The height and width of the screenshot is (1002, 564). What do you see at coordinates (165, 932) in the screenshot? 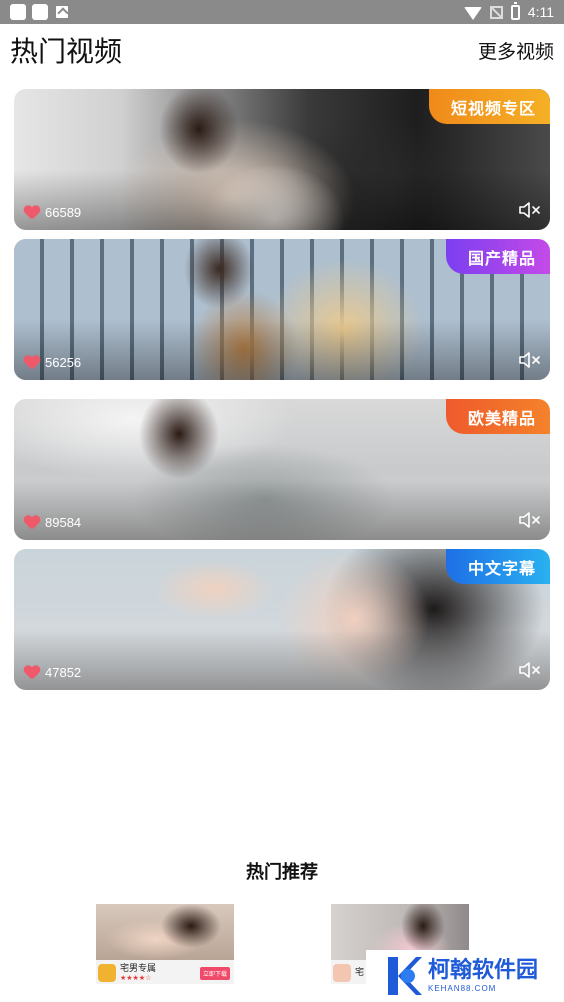
I see `recommend-app-banner` at bounding box center [165, 932].